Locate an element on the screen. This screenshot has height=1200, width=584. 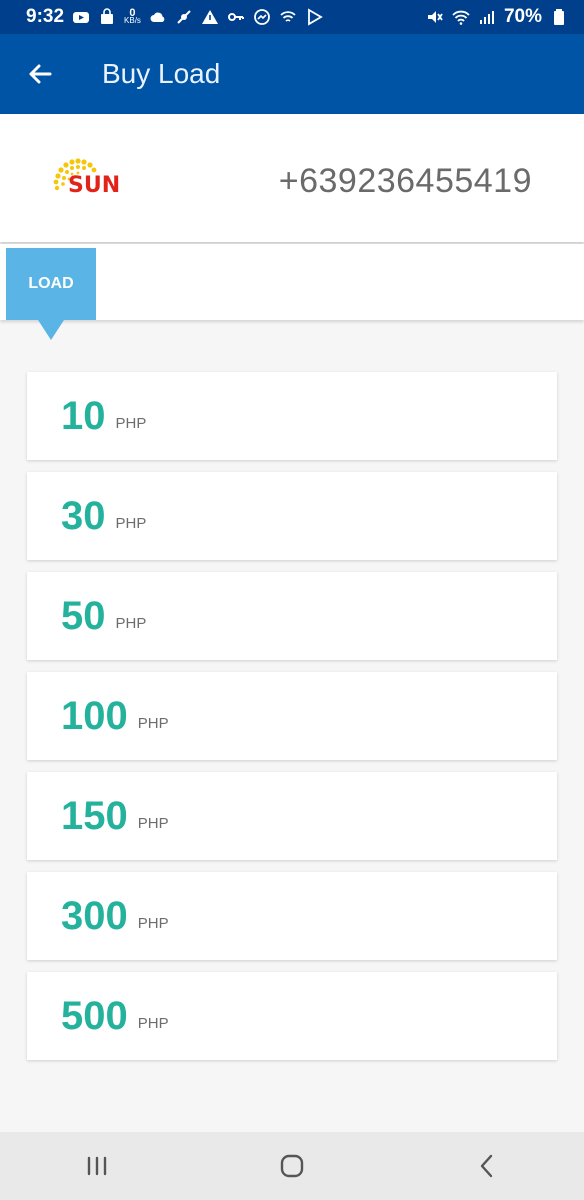
mute-icon is located at coordinates (435, 17).